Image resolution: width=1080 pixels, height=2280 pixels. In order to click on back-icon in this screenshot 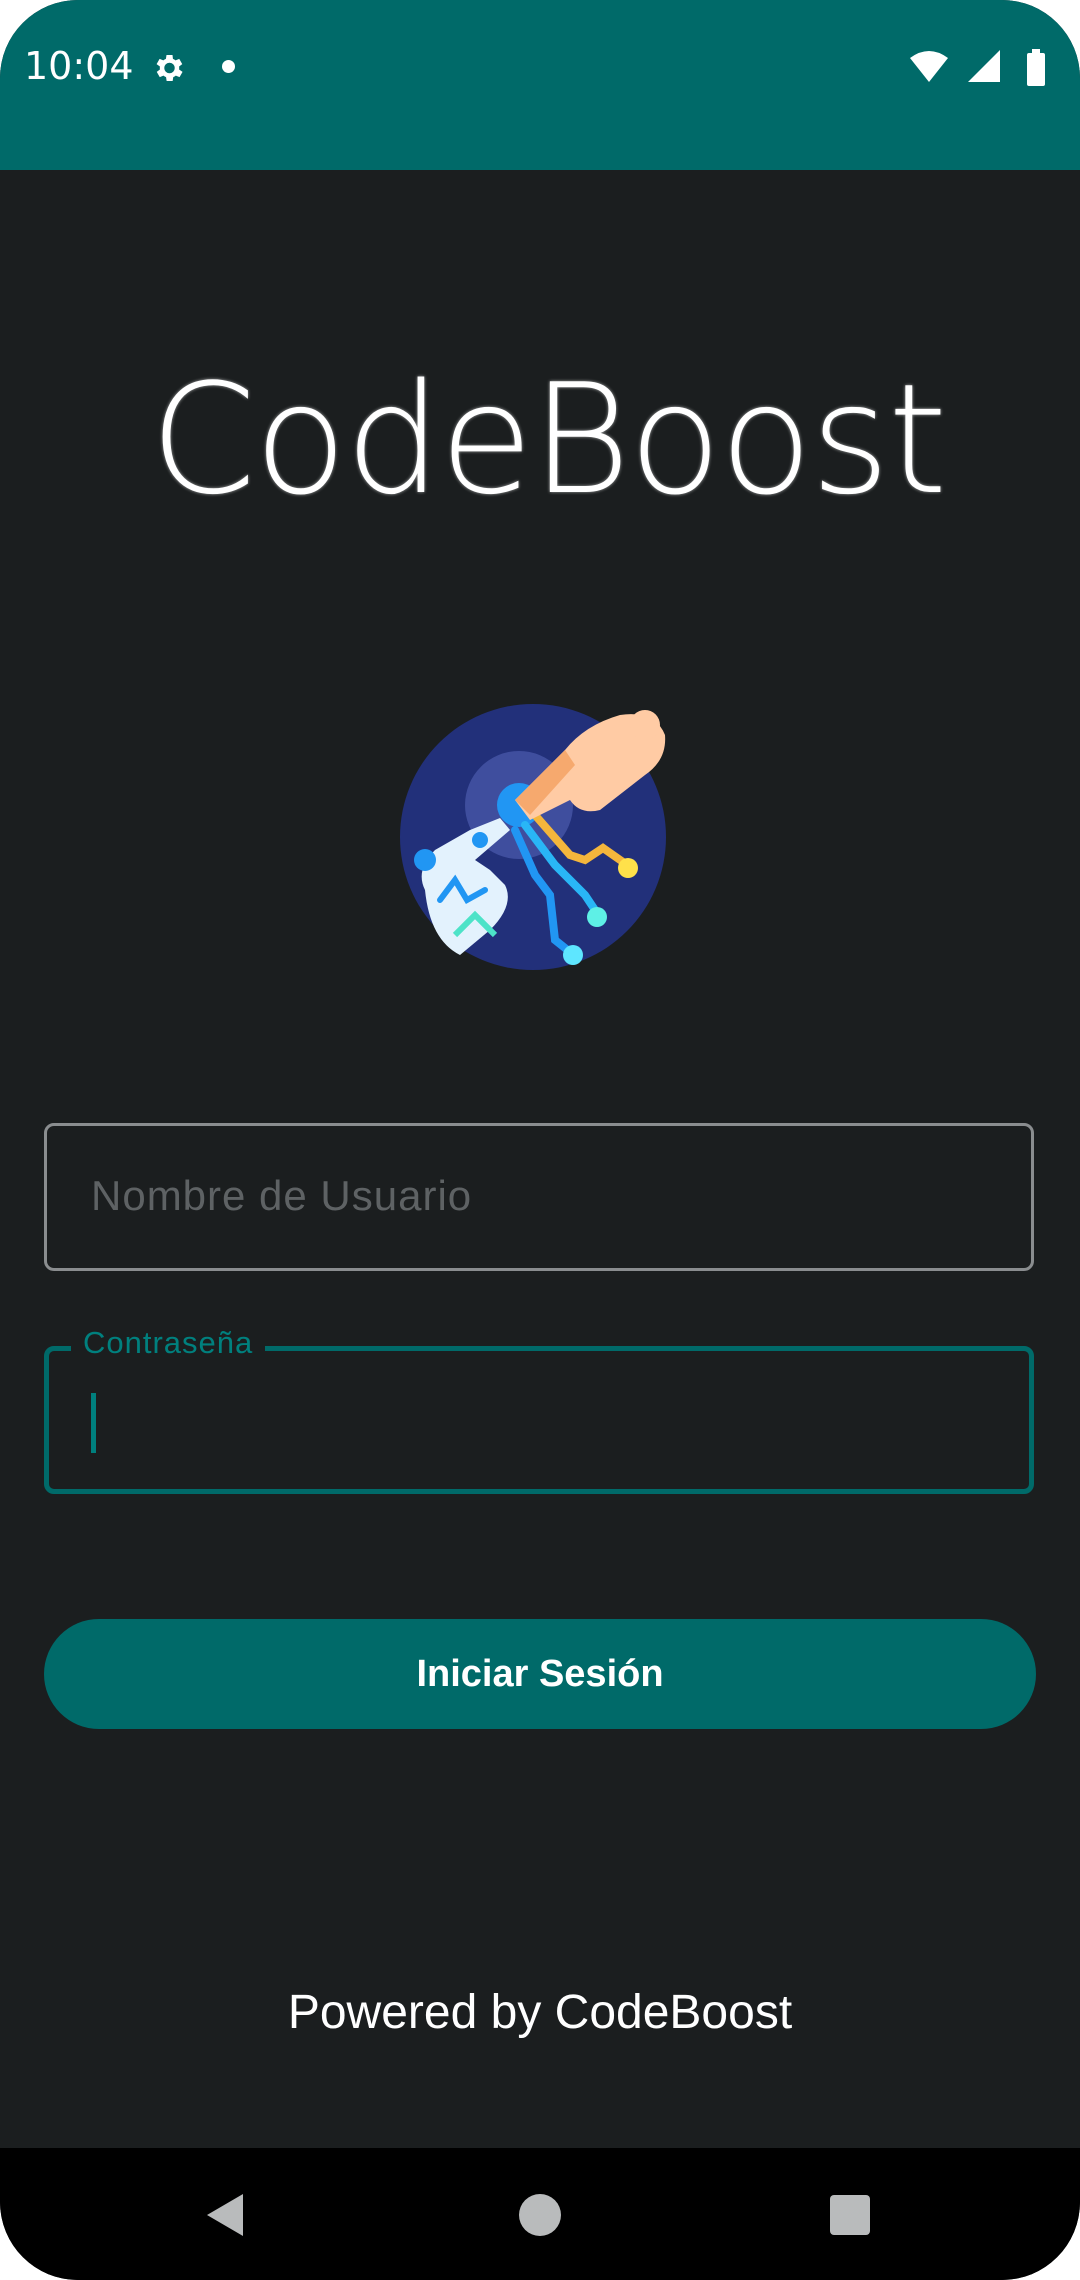, I will do `click(225, 2215)`.